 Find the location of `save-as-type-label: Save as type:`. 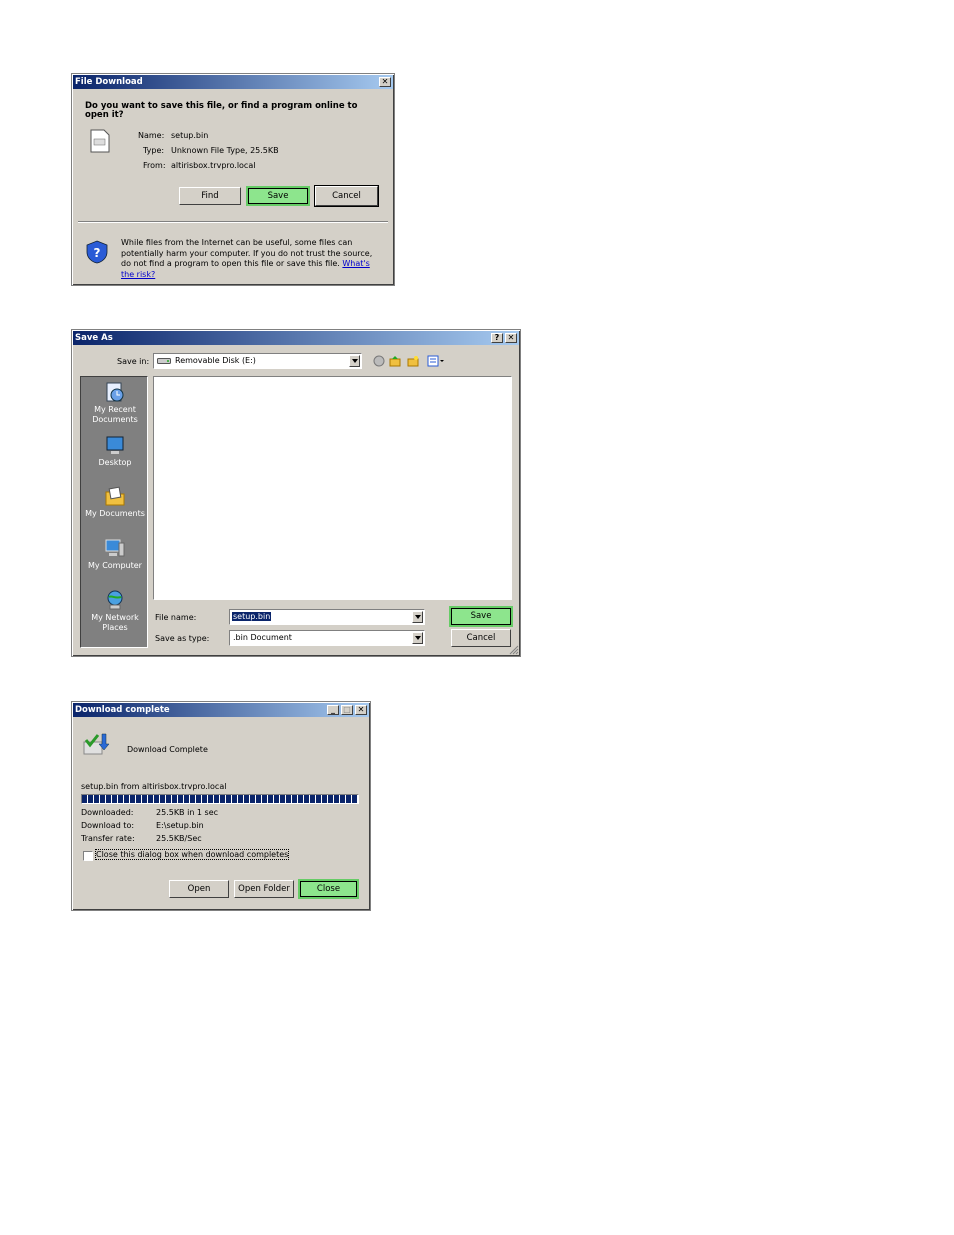

save-as-type-label: Save as type: is located at coordinates (182, 638).